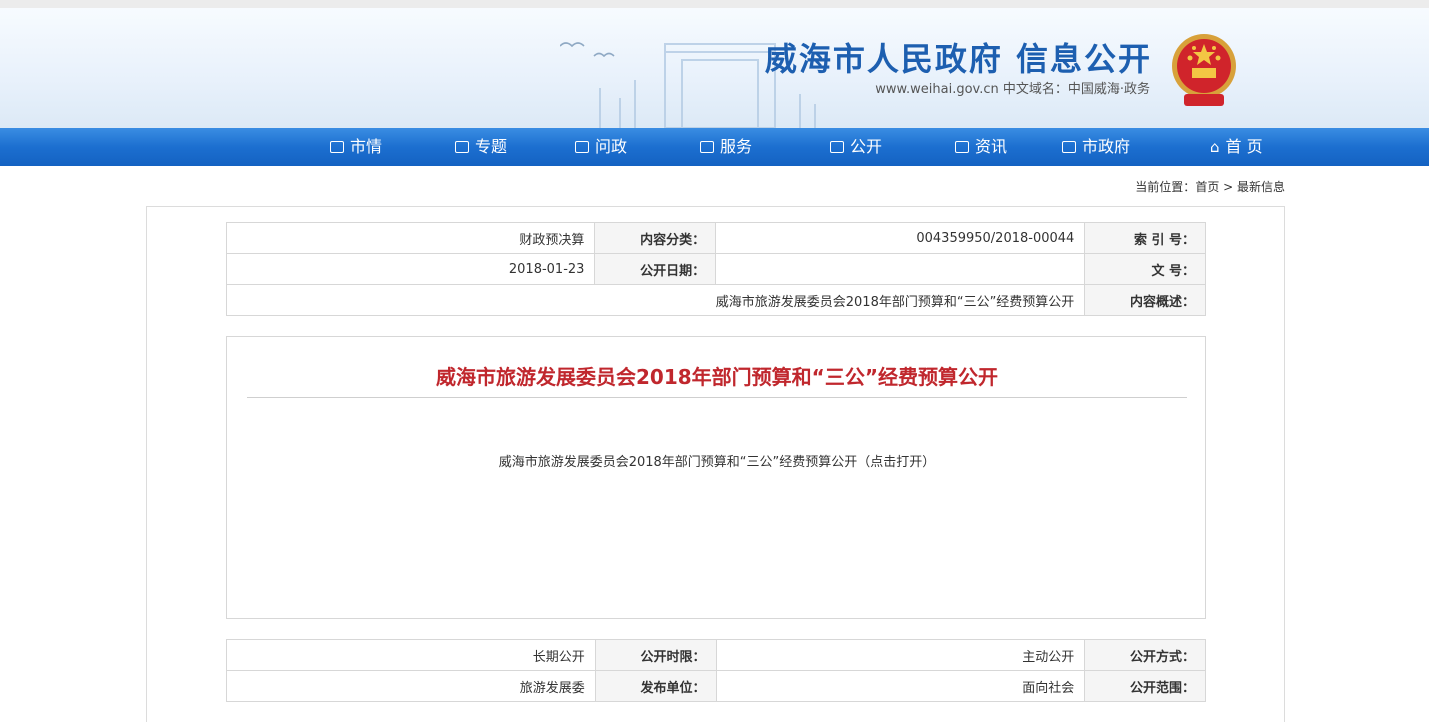  I want to click on table-row: 长期公开 公开时限： 主动公开 公开方式：, so click(716, 655).